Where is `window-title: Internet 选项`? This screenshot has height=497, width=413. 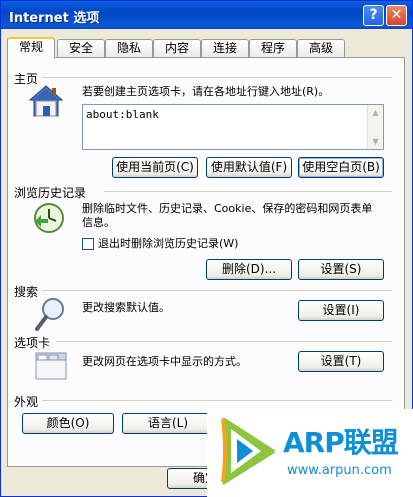
window-title: Internet 选项 is located at coordinates (54, 18).